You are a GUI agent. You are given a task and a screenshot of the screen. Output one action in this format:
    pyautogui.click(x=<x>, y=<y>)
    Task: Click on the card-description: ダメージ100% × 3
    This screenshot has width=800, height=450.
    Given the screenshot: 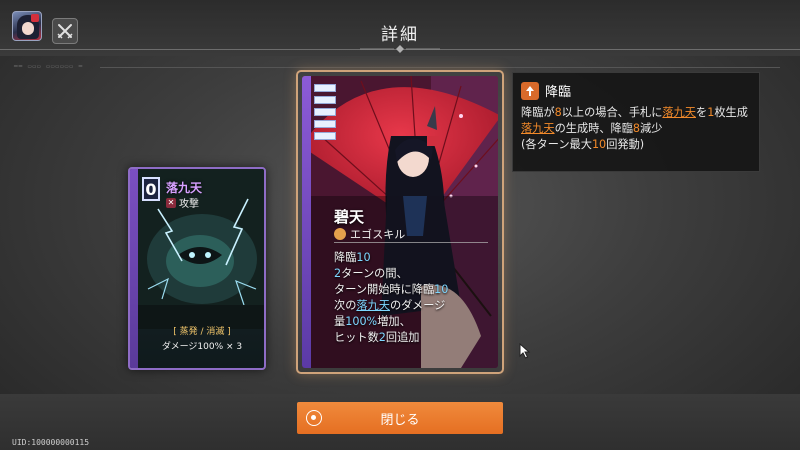 What is the action you would take?
    pyautogui.click(x=202, y=347)
    